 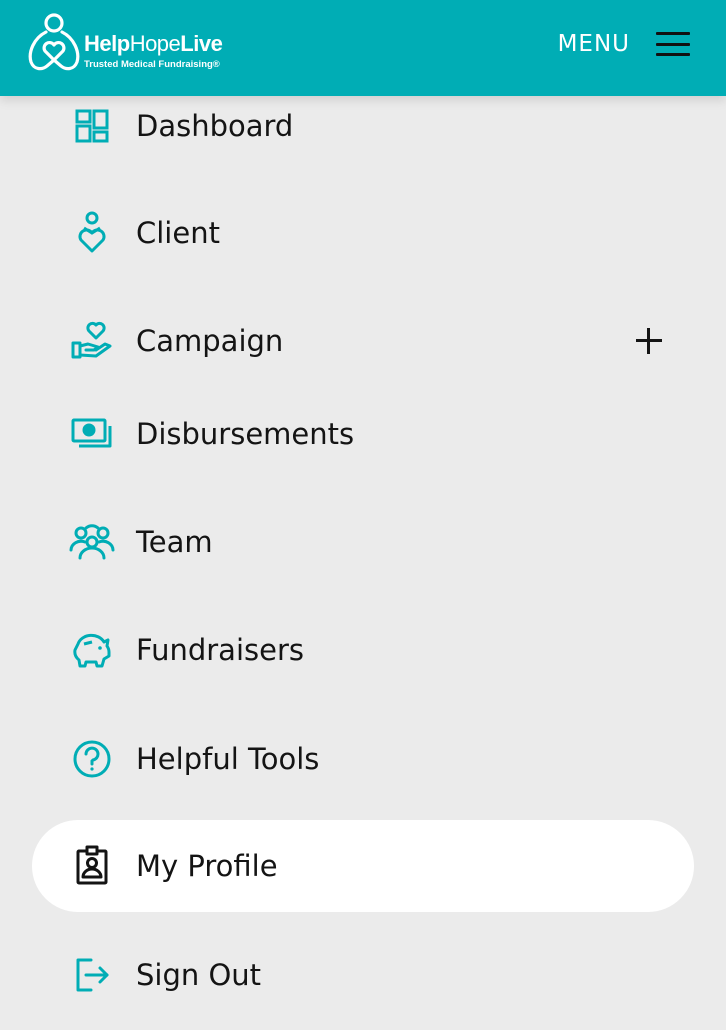 I want to click on nav-label-dashboard: Dashboard, so click(x=215, y=126).